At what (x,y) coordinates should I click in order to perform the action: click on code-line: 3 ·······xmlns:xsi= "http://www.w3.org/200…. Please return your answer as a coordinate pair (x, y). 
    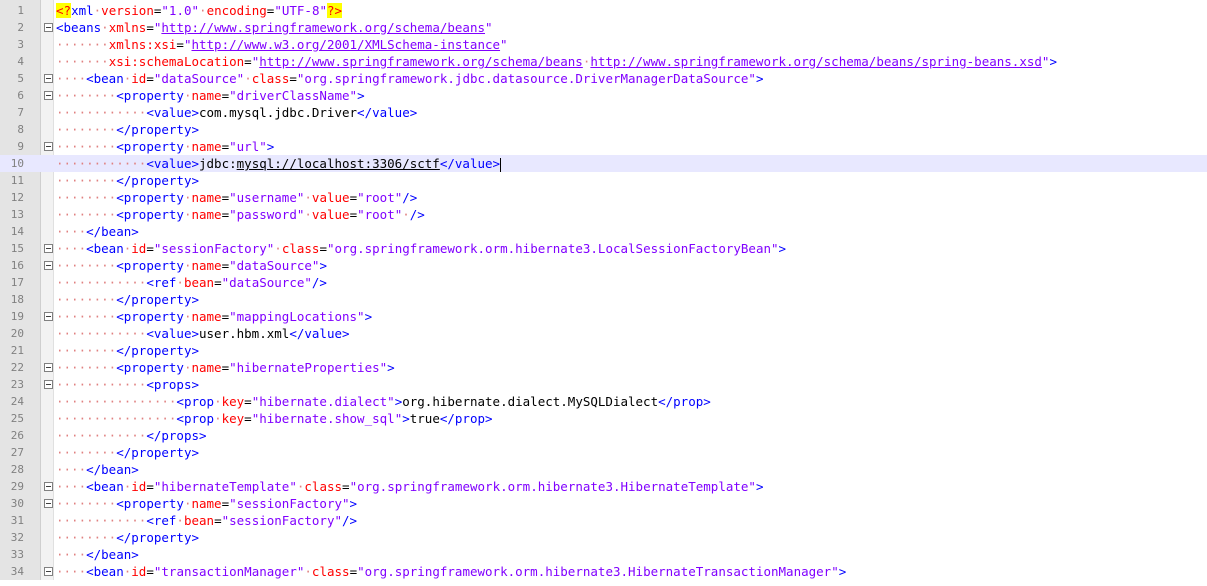
    Looking at the image, I should click on (603, 44).